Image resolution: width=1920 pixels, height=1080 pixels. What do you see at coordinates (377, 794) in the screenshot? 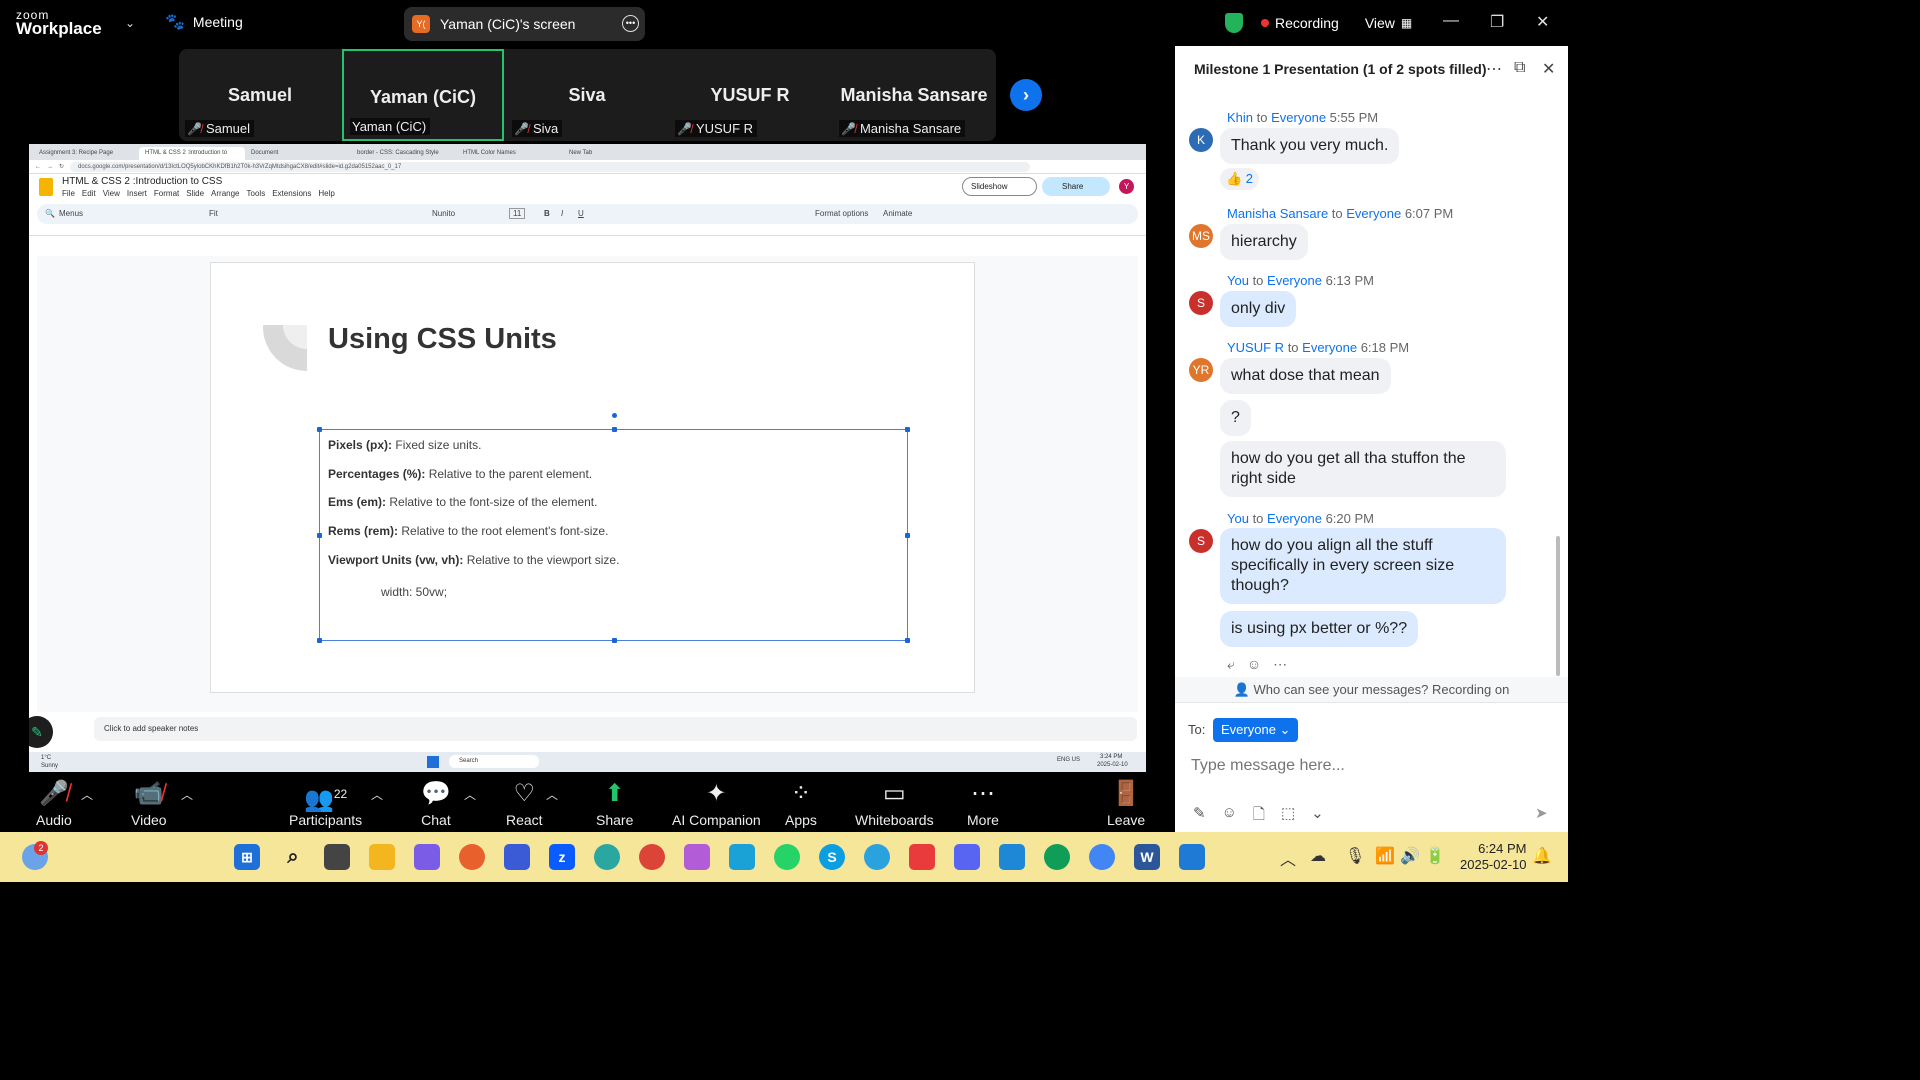
I see `participants-caret-icon: ︿` at bounding box center [377, 794].